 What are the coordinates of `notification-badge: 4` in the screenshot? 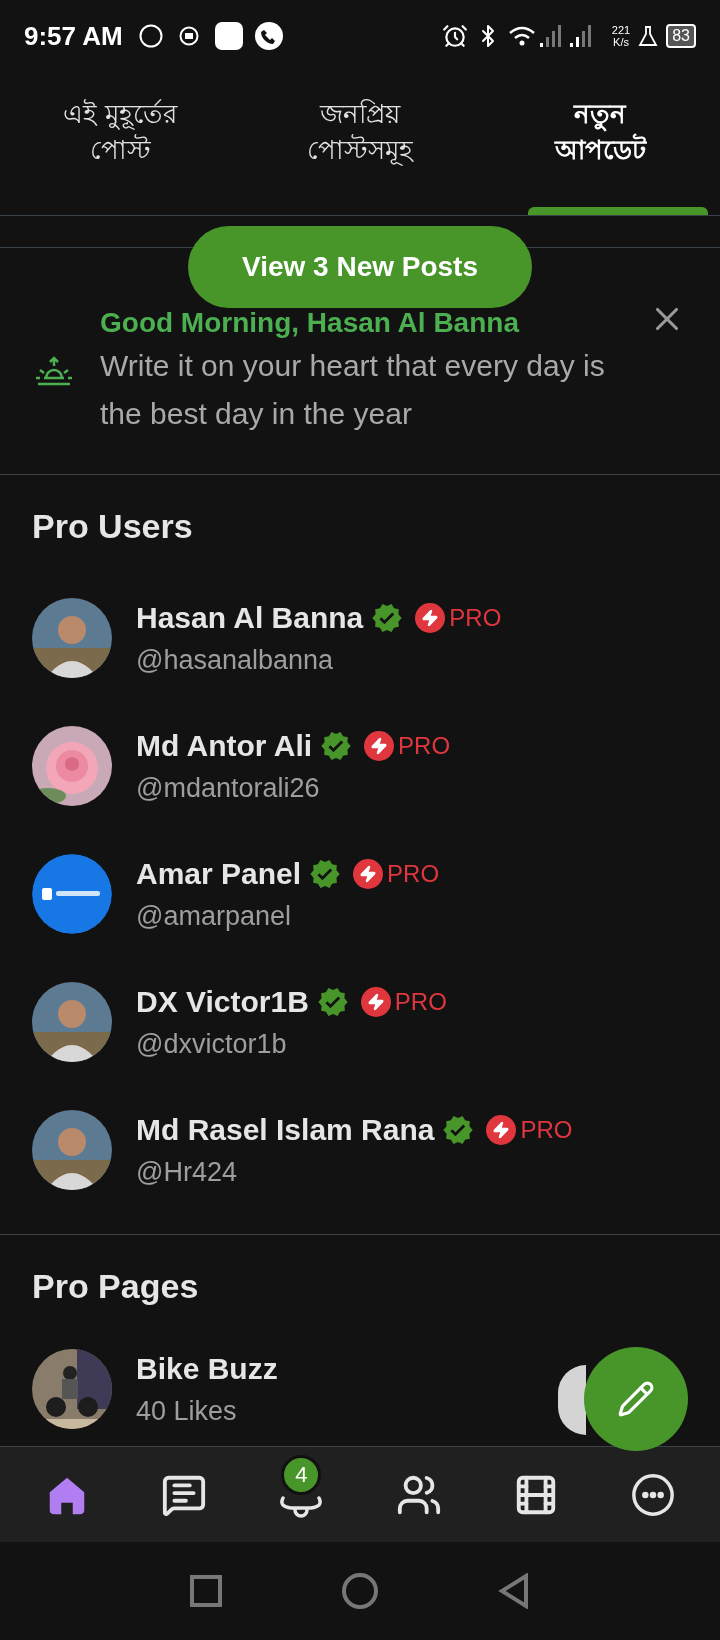 It's located at (301, 1474).